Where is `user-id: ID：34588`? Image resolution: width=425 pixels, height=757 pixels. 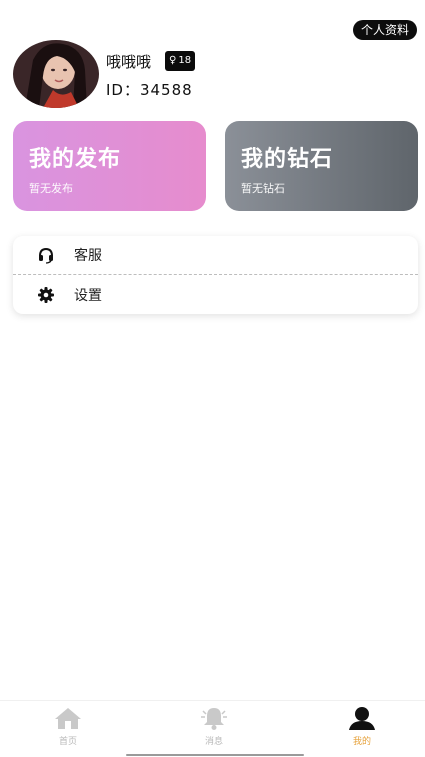 user-id: ID：34588 is located at coordinates (149, 90).